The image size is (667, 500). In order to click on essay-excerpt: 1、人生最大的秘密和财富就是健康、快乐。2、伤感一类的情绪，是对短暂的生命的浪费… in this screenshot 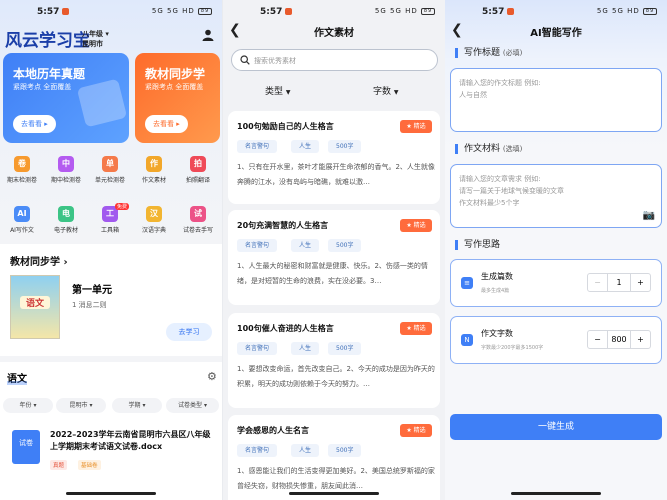, I will do `click(332, 273)`.